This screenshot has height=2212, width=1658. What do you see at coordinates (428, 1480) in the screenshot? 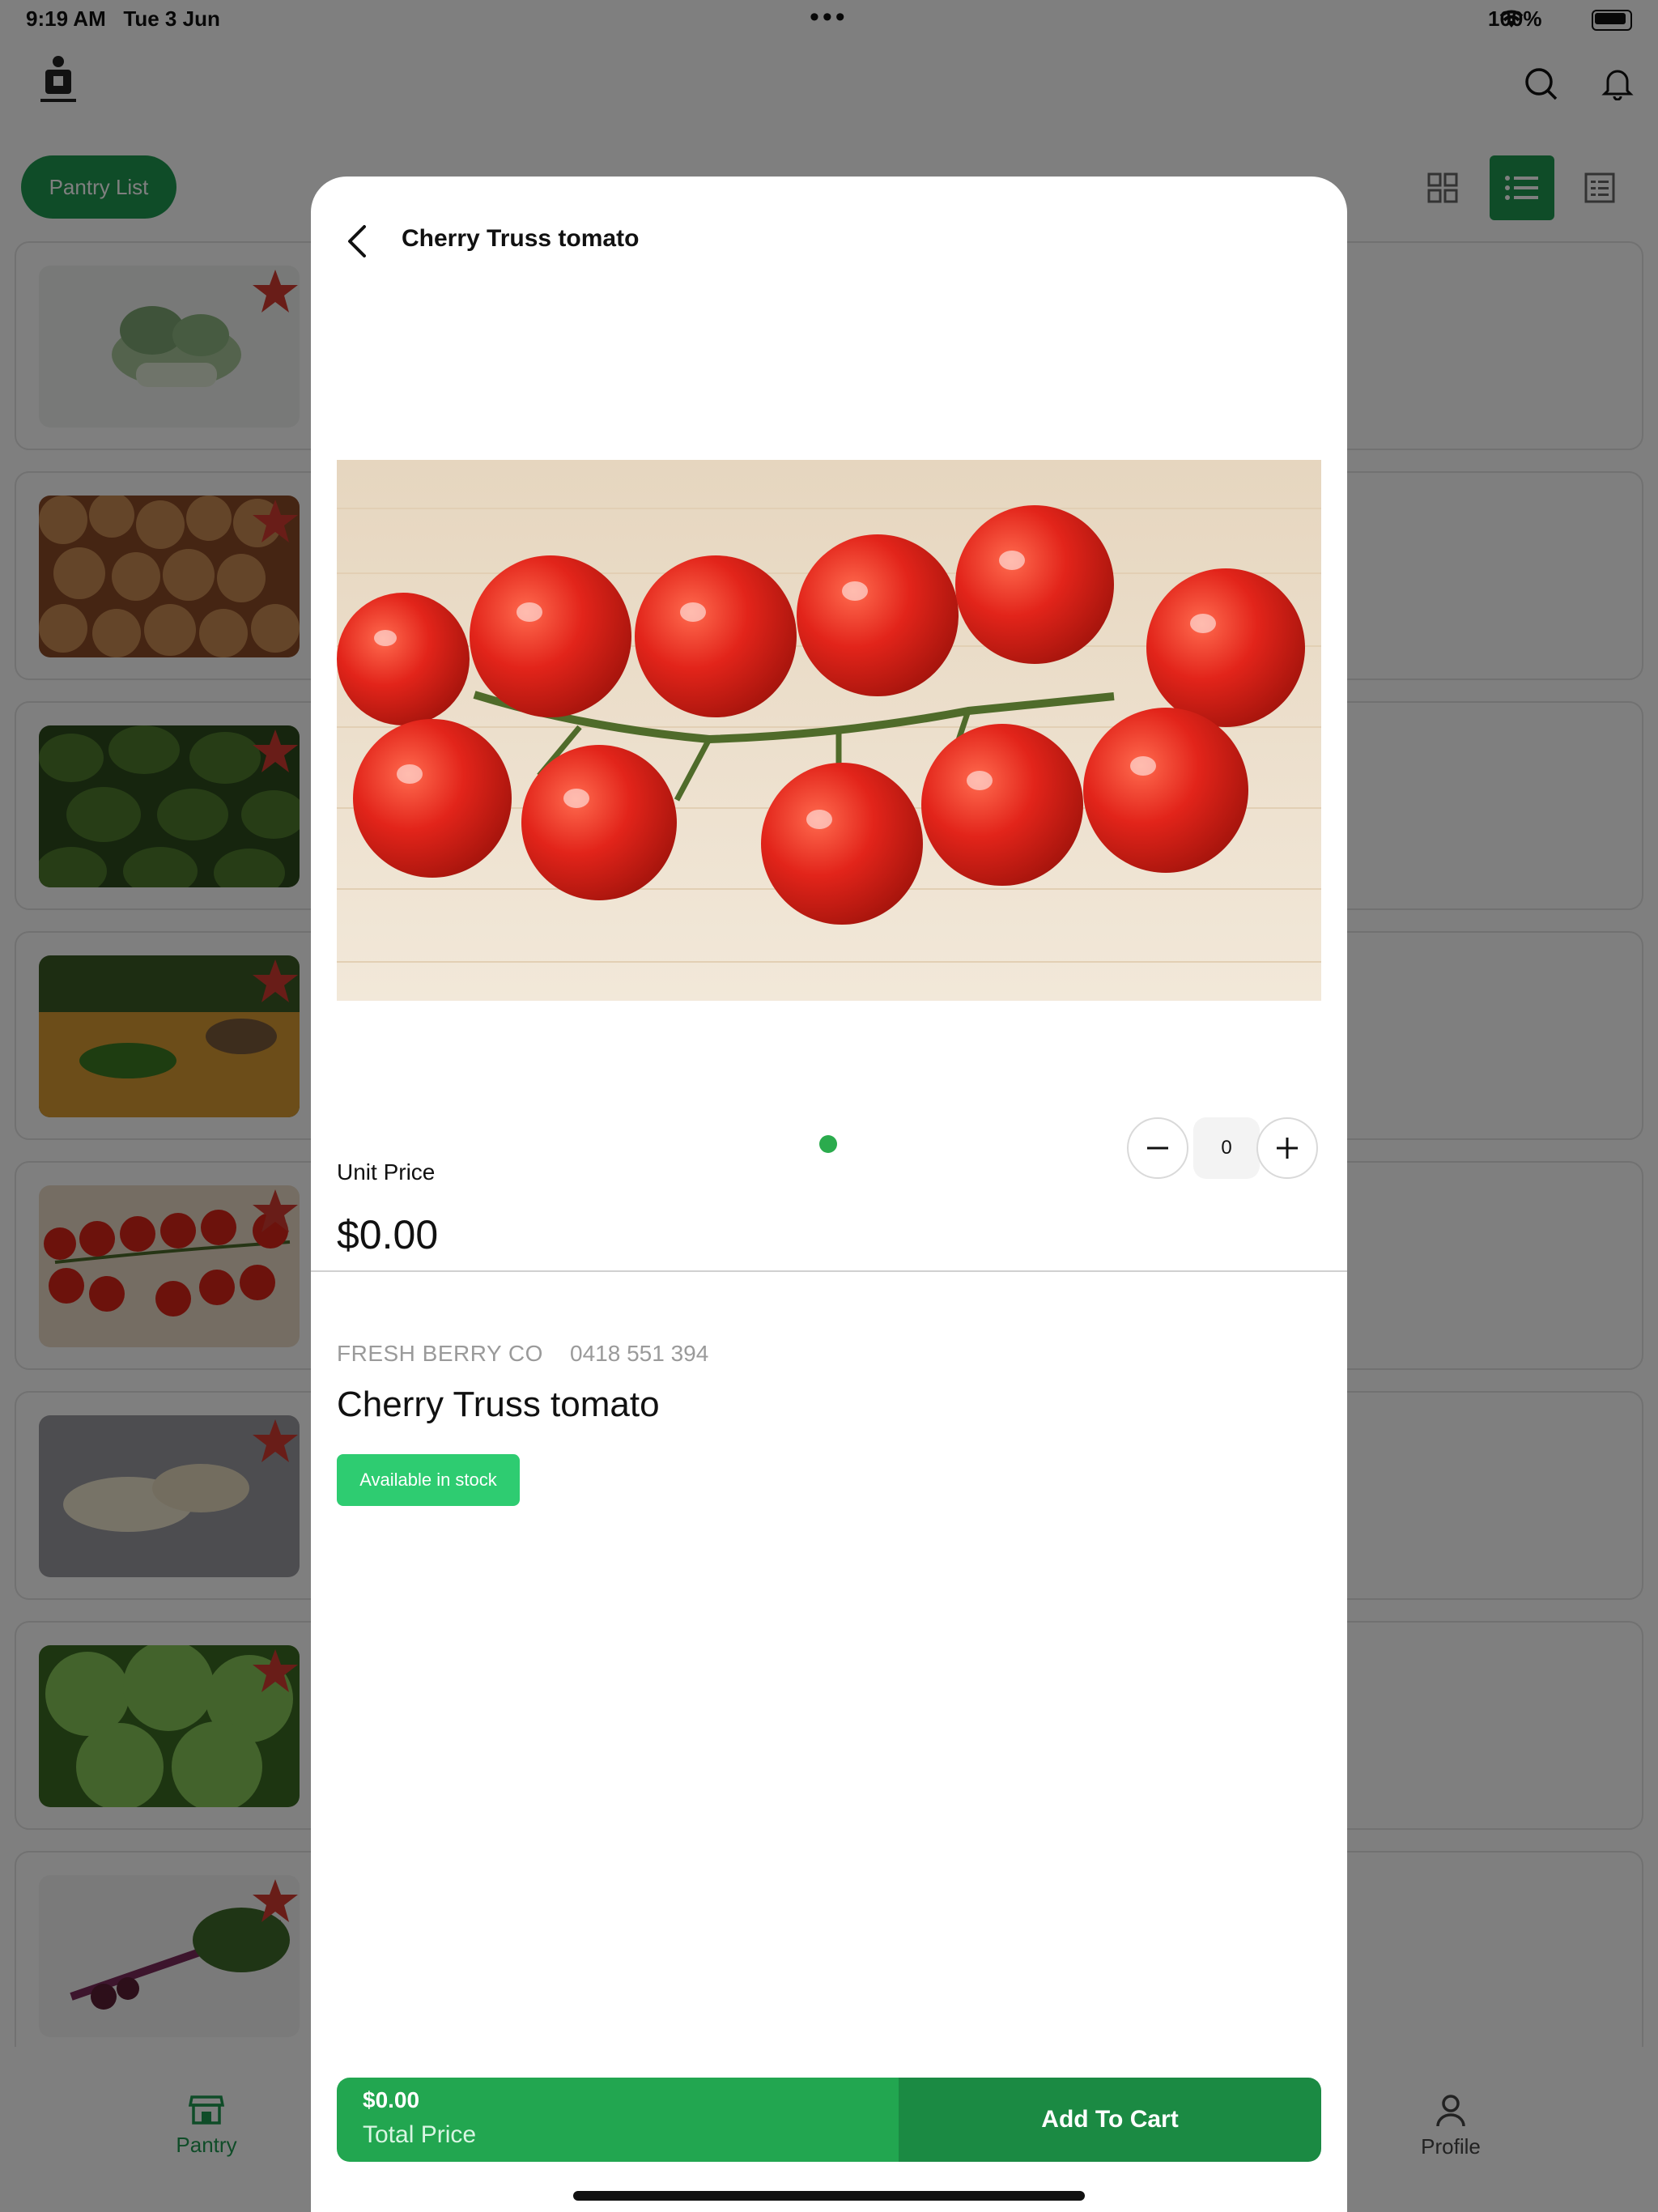
I see `stock-status-badge: Available in stock` at bounding box center [428, 1480].